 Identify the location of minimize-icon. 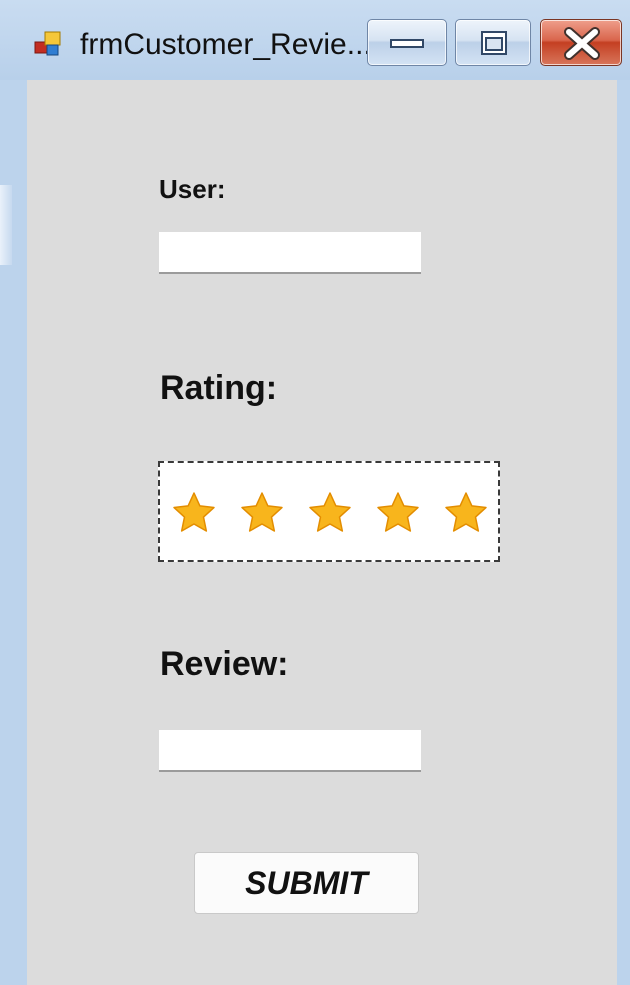
(407, 43).